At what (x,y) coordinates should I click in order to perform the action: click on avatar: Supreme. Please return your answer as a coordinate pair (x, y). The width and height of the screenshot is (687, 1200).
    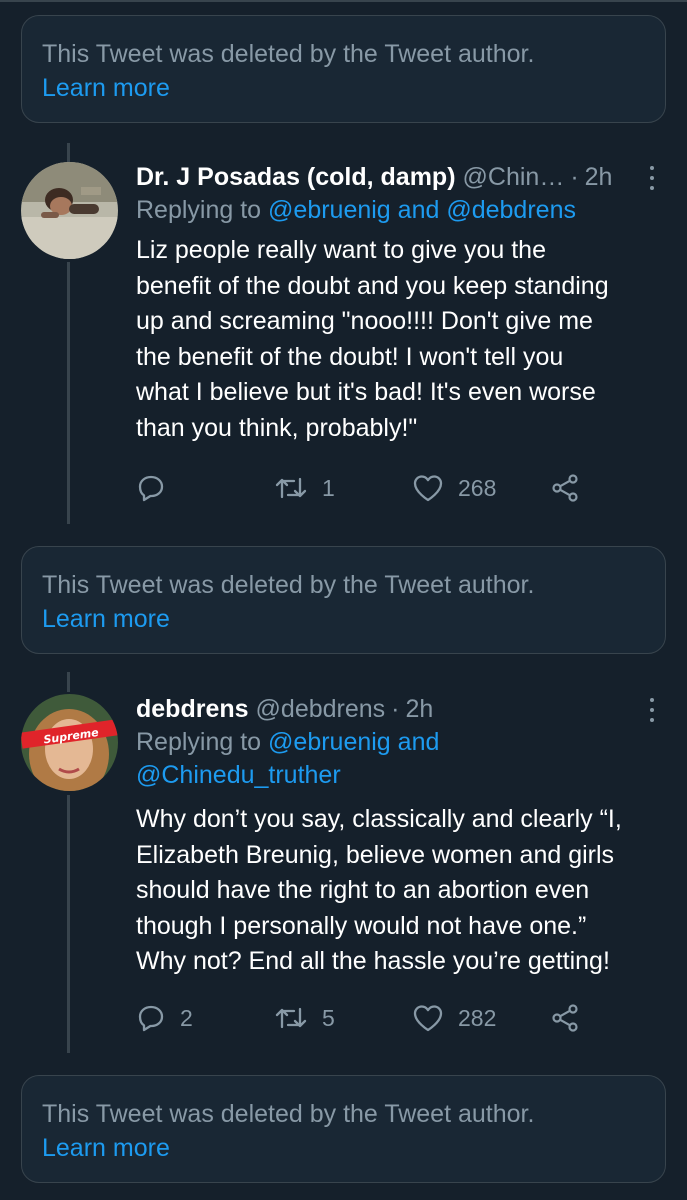
    Looking at the image, I should click on (69, 742).